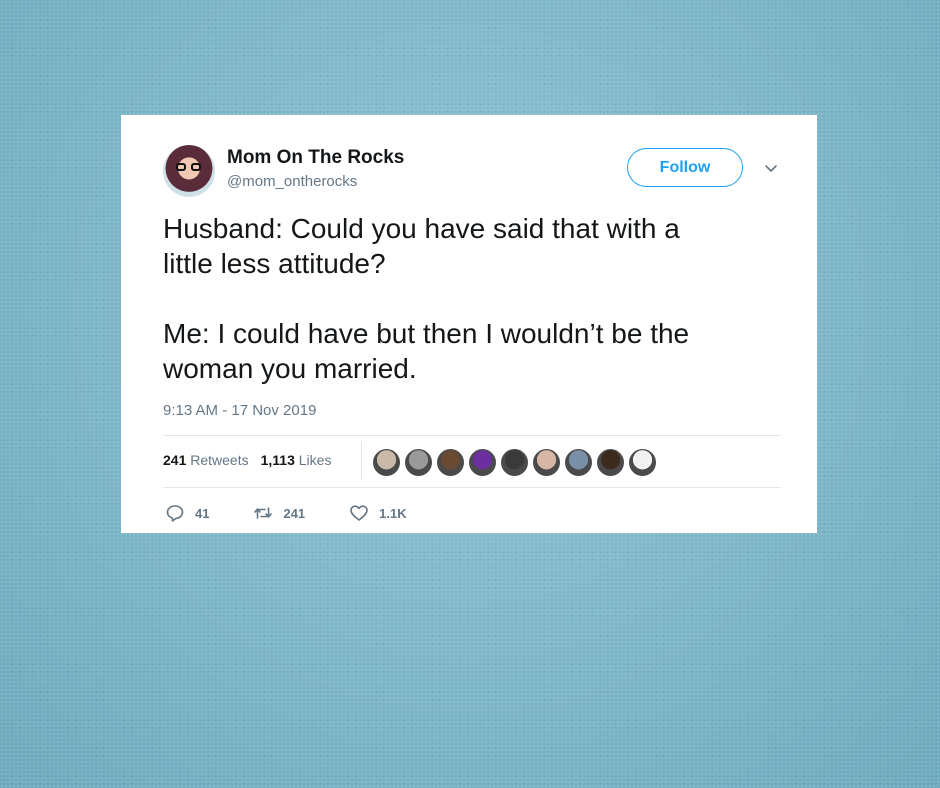 The width and height of the screenshot is (940, 788). I want to click on retweet-count: 241, so click(294, 513).